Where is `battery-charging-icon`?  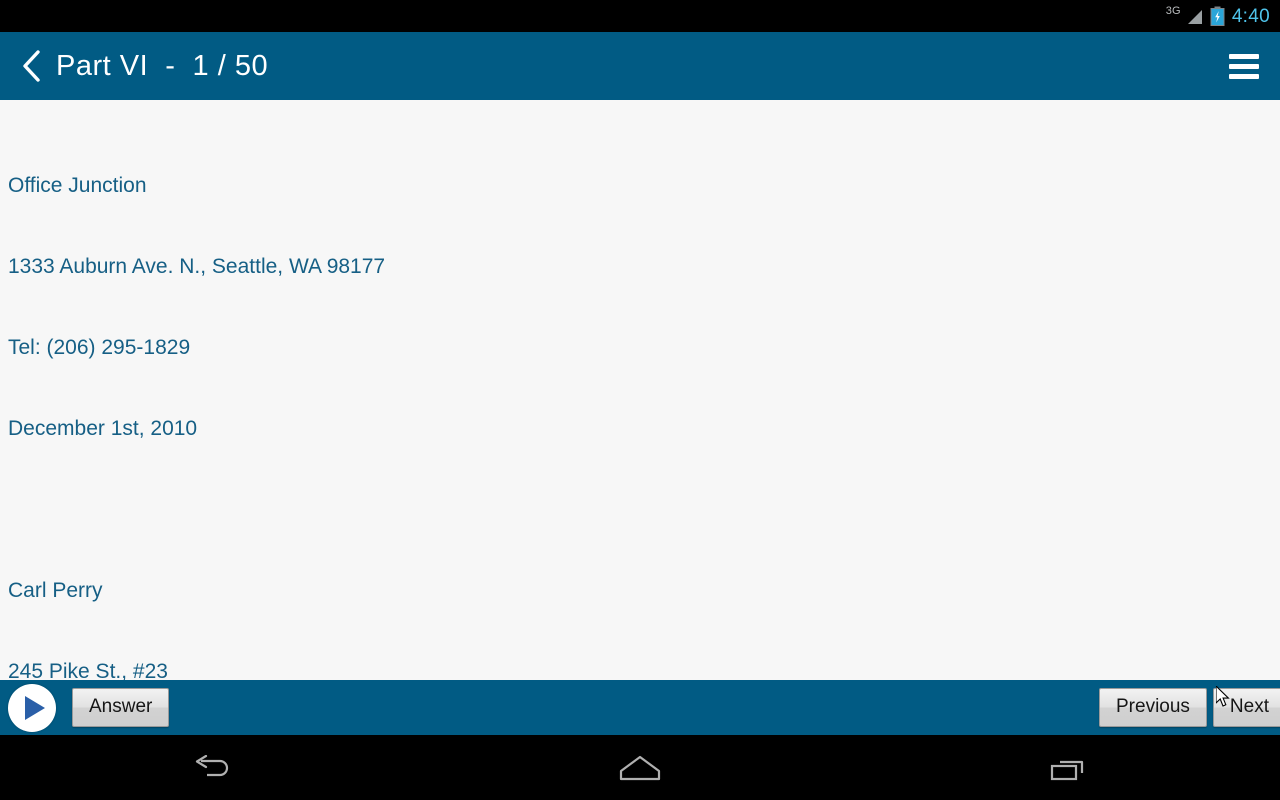
battery-charging-icon is located at coordinates (1217, 16).